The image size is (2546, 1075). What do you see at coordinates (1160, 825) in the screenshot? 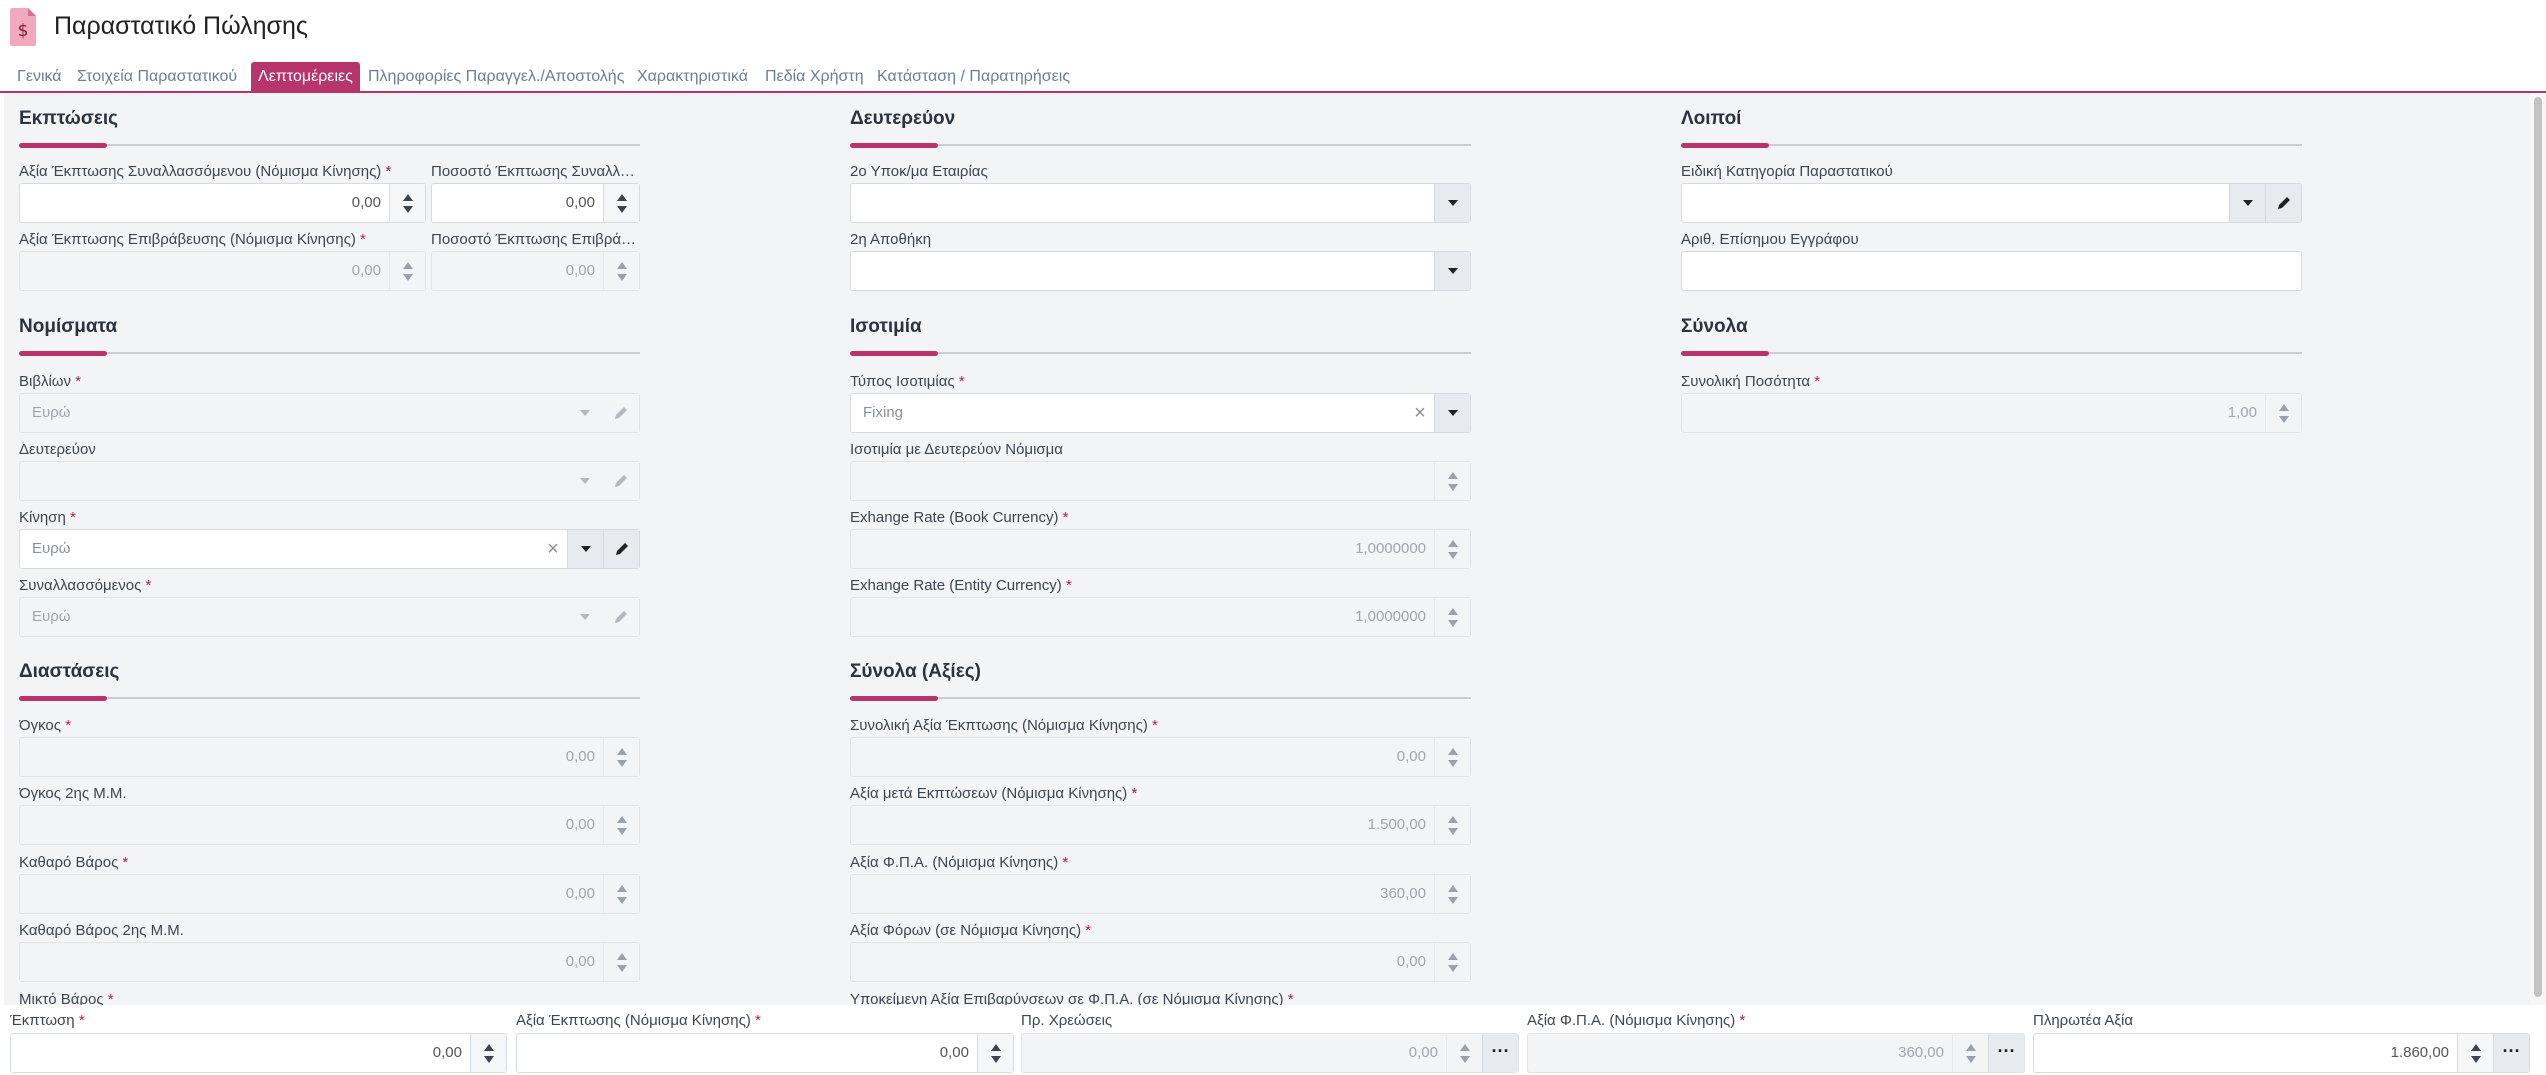
I see `value-after-discounts-input: 1.500,00` at bounding box center [1160, 825].